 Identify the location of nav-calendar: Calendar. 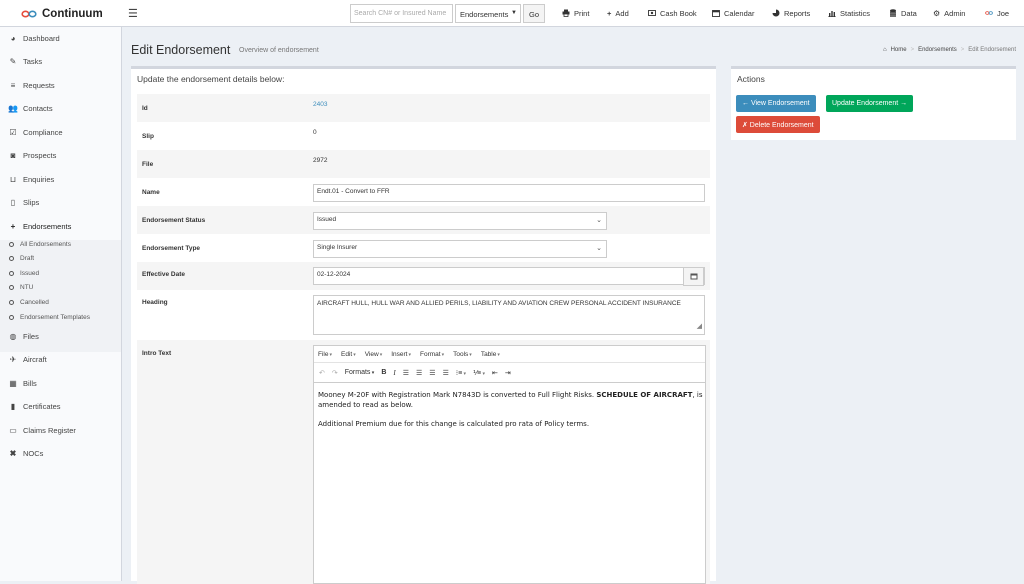
(733, 13).